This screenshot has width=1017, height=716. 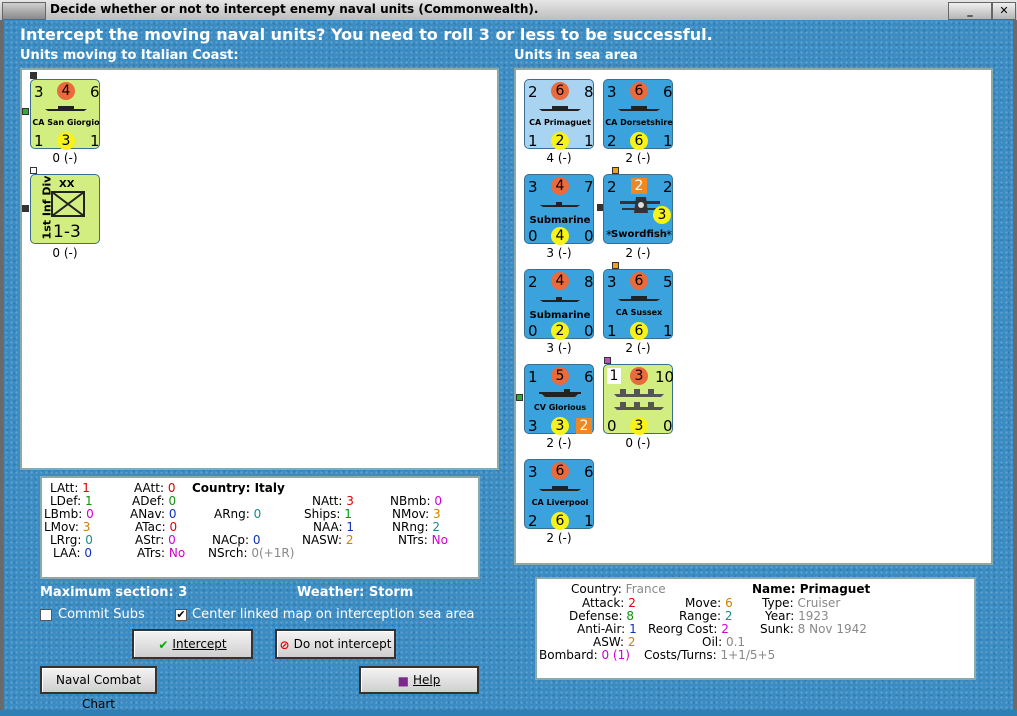 What do you see at coordinates (559, 399) in the screenshot?
I see `unit-counter-glorious: 1 5 6 CV Glorious 3 3 2` at bounding box center [559, 399].